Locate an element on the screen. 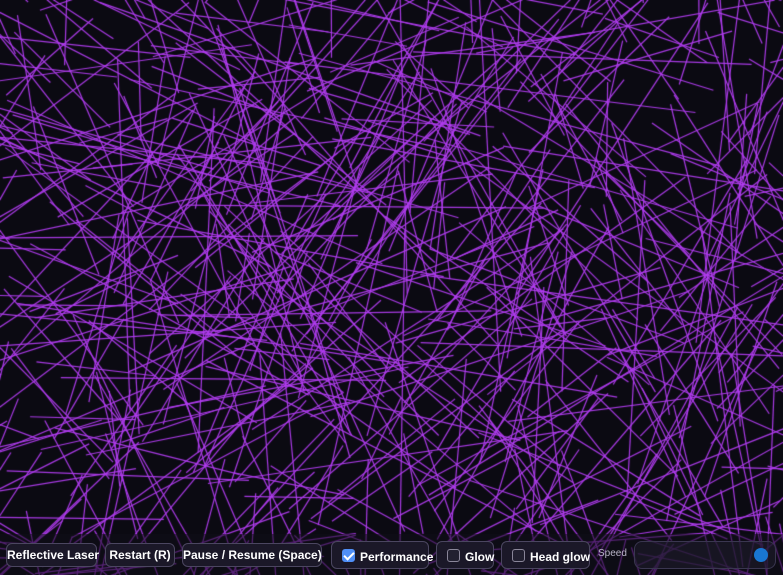 This screenshot has height=575, width=783. head-glow-label: Head glow is located at coordinates (560, 557).